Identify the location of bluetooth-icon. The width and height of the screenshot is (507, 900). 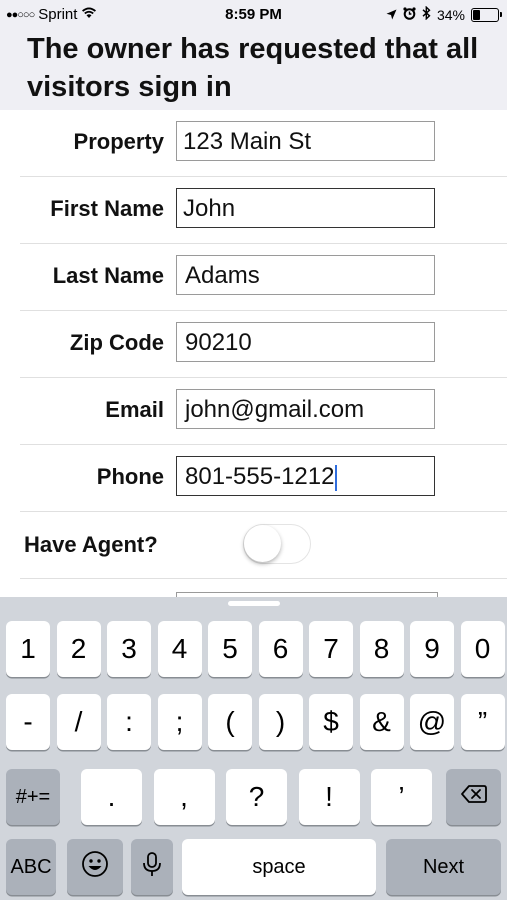
(426, 14).